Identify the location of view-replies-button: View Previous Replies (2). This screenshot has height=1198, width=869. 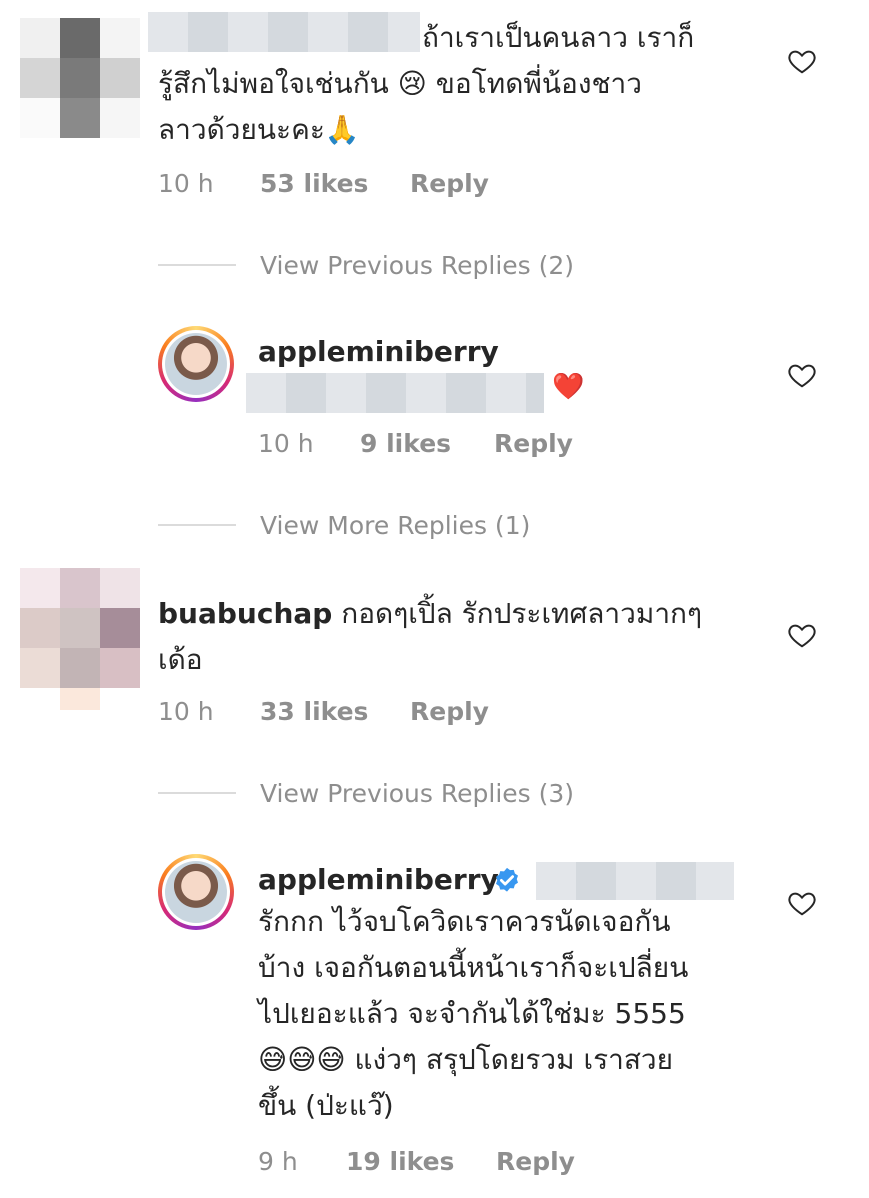
(366, 265).